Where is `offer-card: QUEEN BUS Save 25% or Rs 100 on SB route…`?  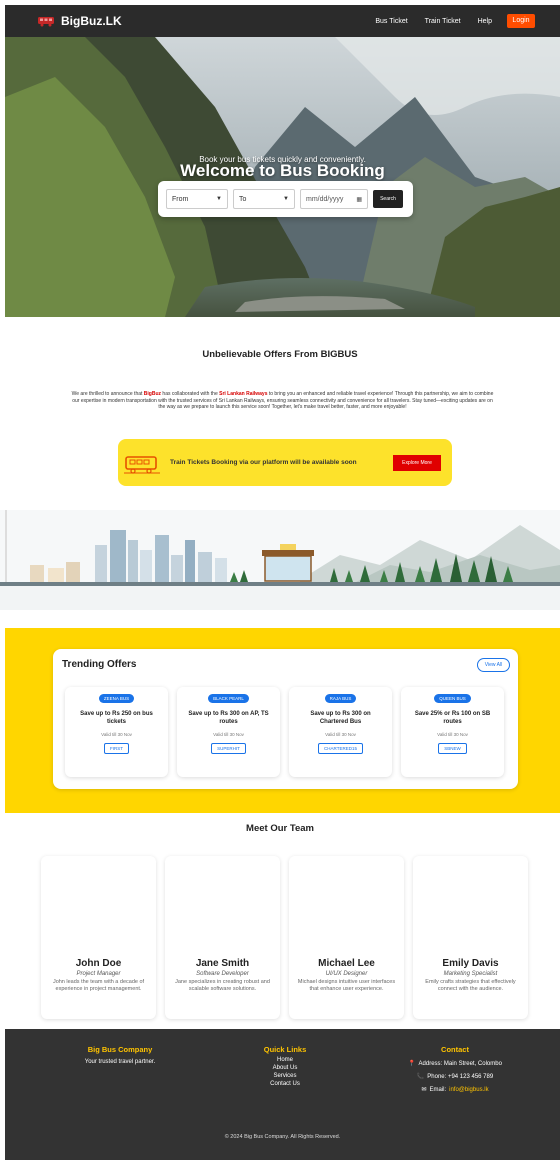
offer-card: QUEEN BUS Save 25% or Rs 100 on SB route… is located at coordinates (452, 732).